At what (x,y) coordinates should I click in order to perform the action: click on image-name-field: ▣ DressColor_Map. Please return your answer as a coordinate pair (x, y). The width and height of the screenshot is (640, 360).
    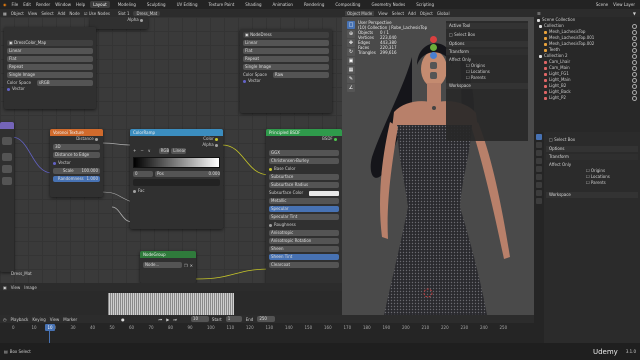
    Looking at the image, I should click on (50, 43).